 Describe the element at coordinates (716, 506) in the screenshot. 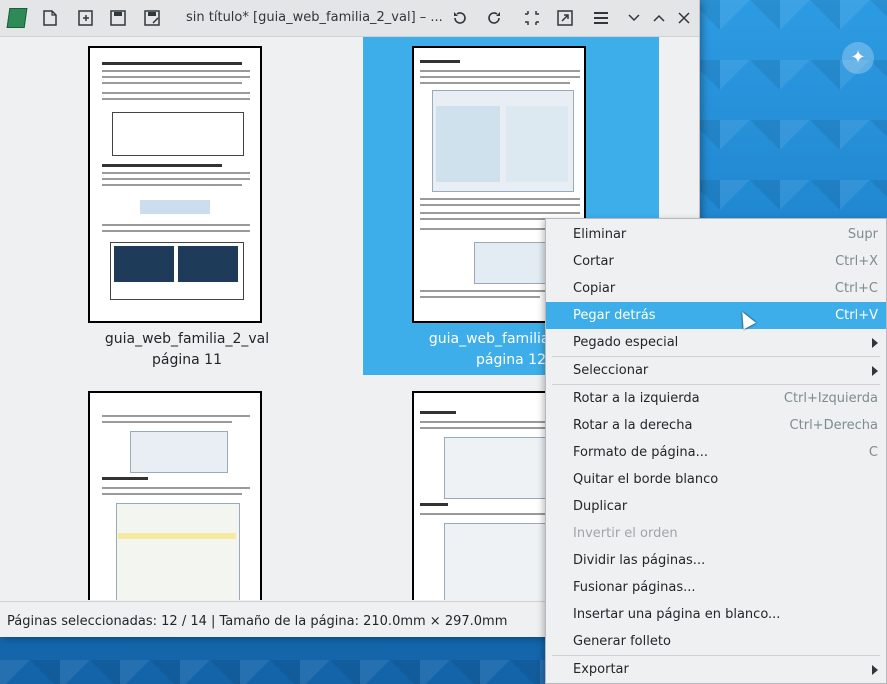

I see `menu-item-duplicar: Duplicar` at that location.